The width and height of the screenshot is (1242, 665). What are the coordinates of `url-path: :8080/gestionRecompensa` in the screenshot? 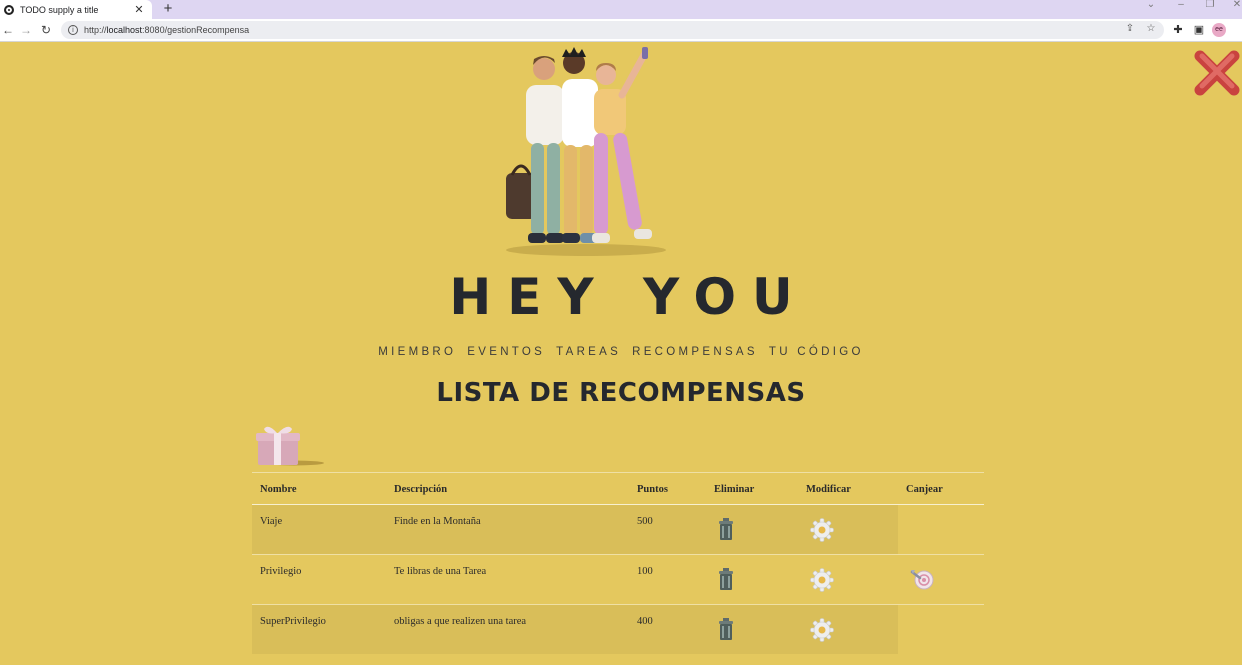 It's located at (196, 30).